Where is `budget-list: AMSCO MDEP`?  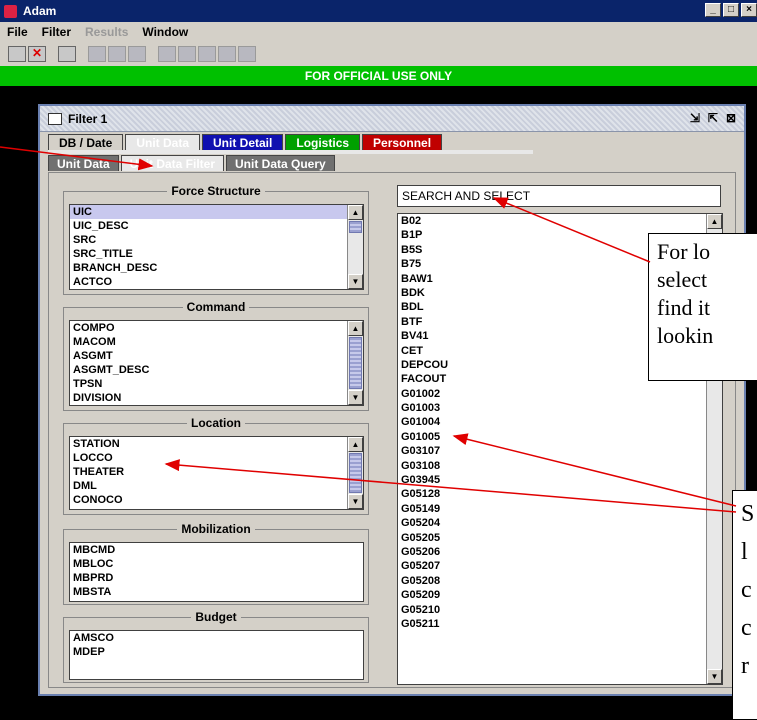 budget-list: AMSCO MDEP is located at coordinates (216, 655).